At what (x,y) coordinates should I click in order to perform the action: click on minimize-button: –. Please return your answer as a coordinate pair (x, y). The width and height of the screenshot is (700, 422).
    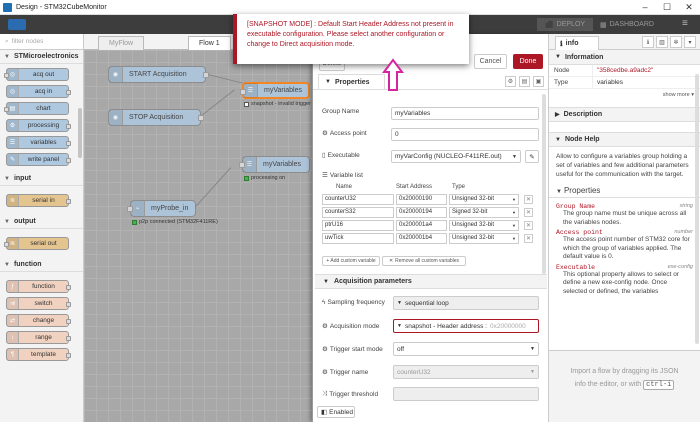
    Looking at the image, I should click on (645, 7).